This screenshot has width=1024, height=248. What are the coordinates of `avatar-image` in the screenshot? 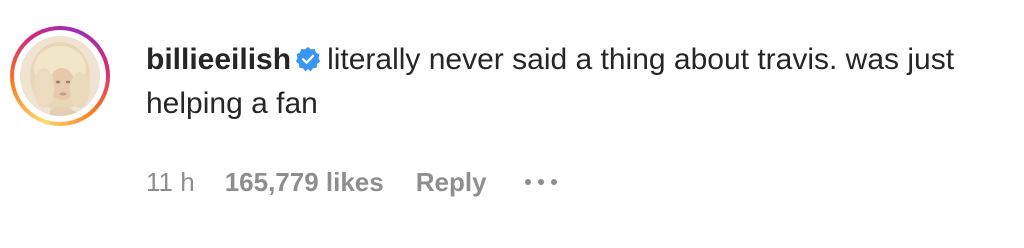 It's located at (60, 76).